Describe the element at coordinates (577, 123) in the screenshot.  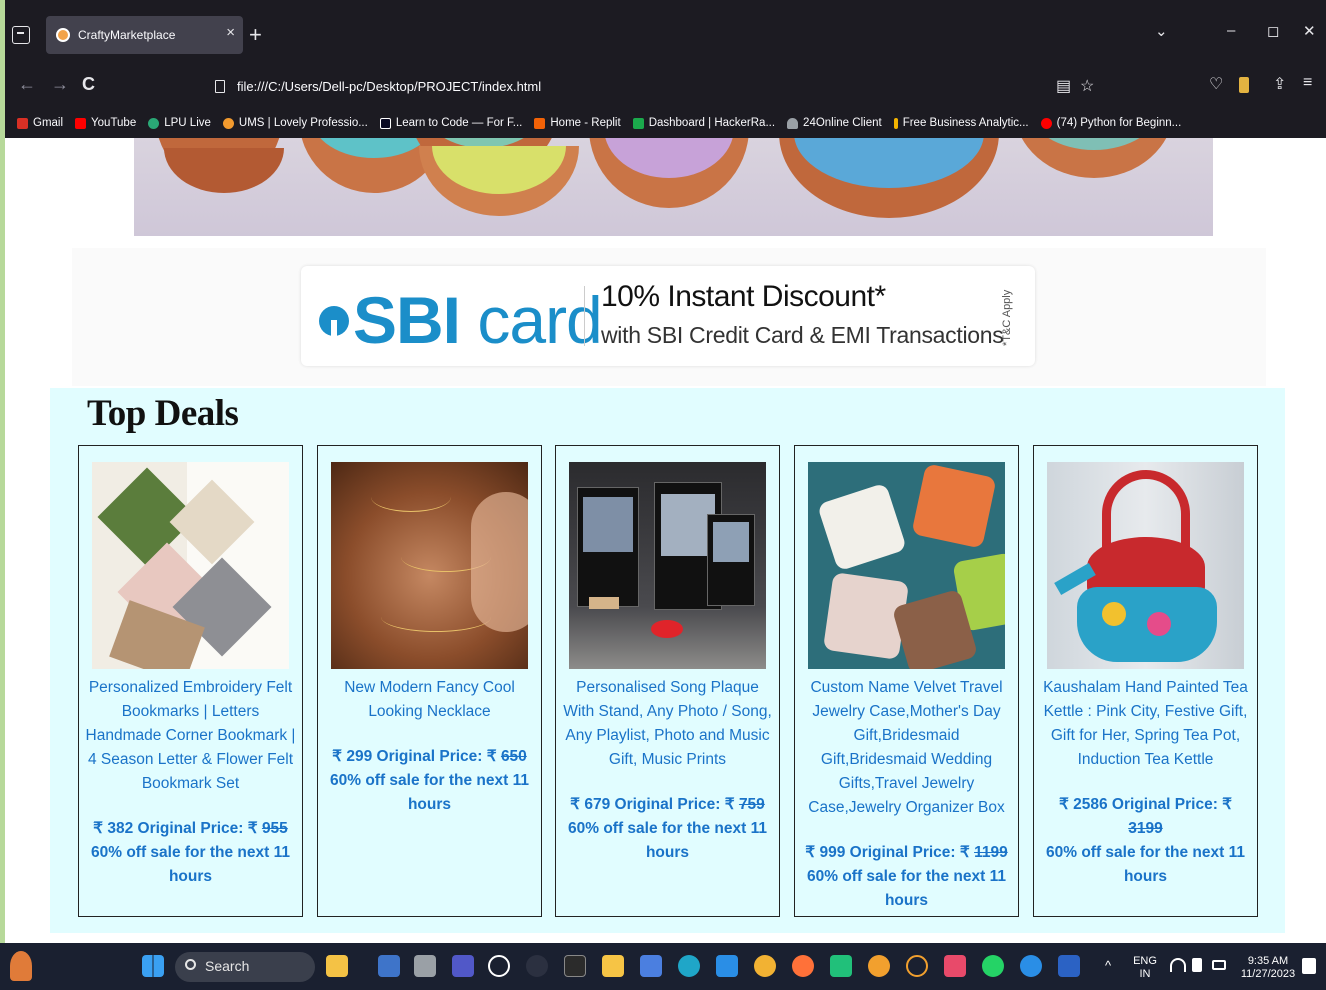
I see `bookmark-replit: Home - Replit` at that location.